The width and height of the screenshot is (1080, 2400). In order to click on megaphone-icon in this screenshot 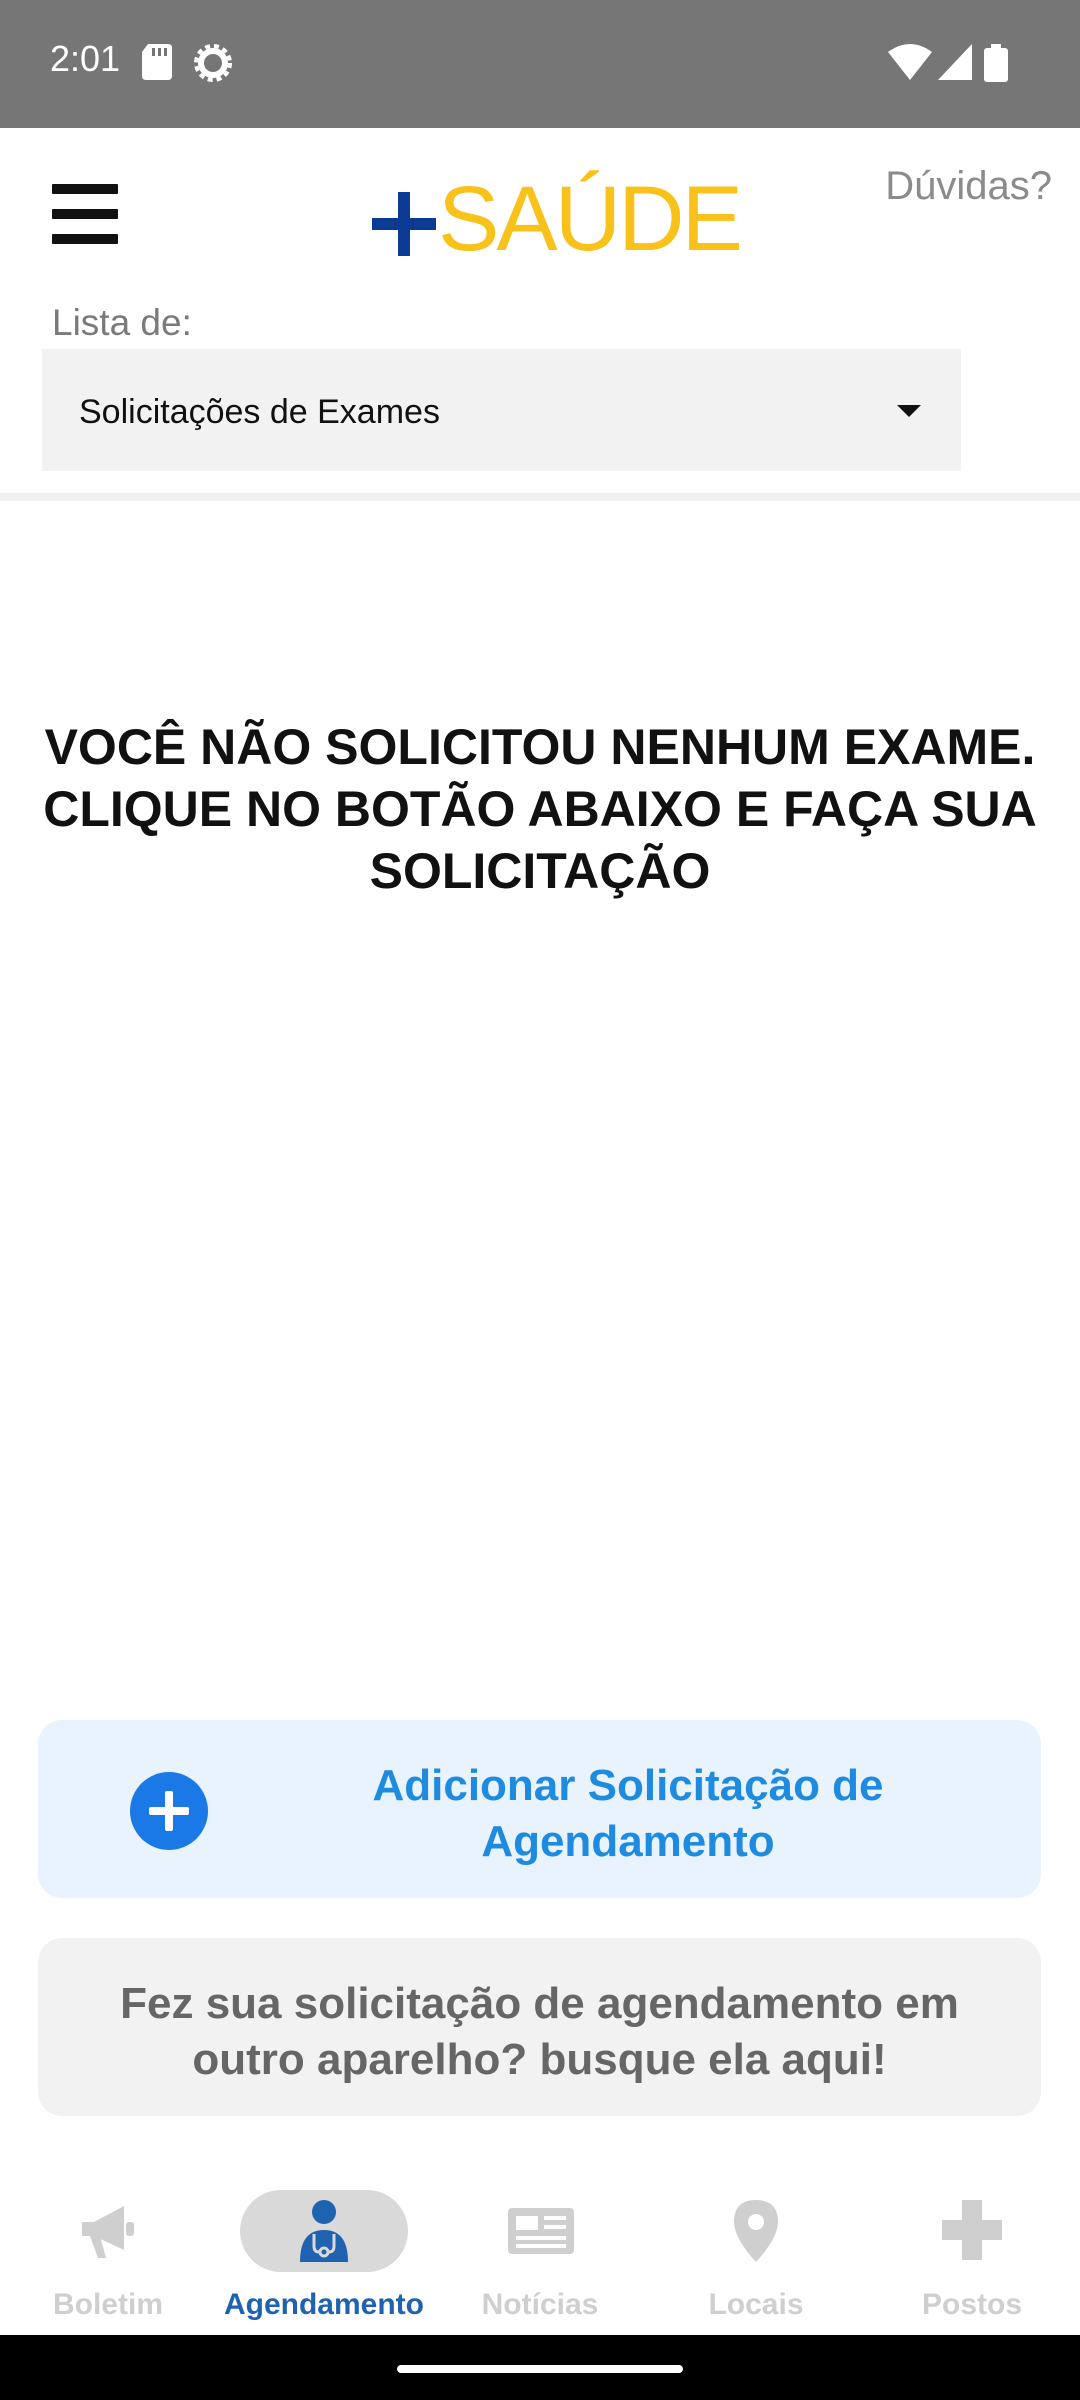, I will do `click(108, 2230)`.